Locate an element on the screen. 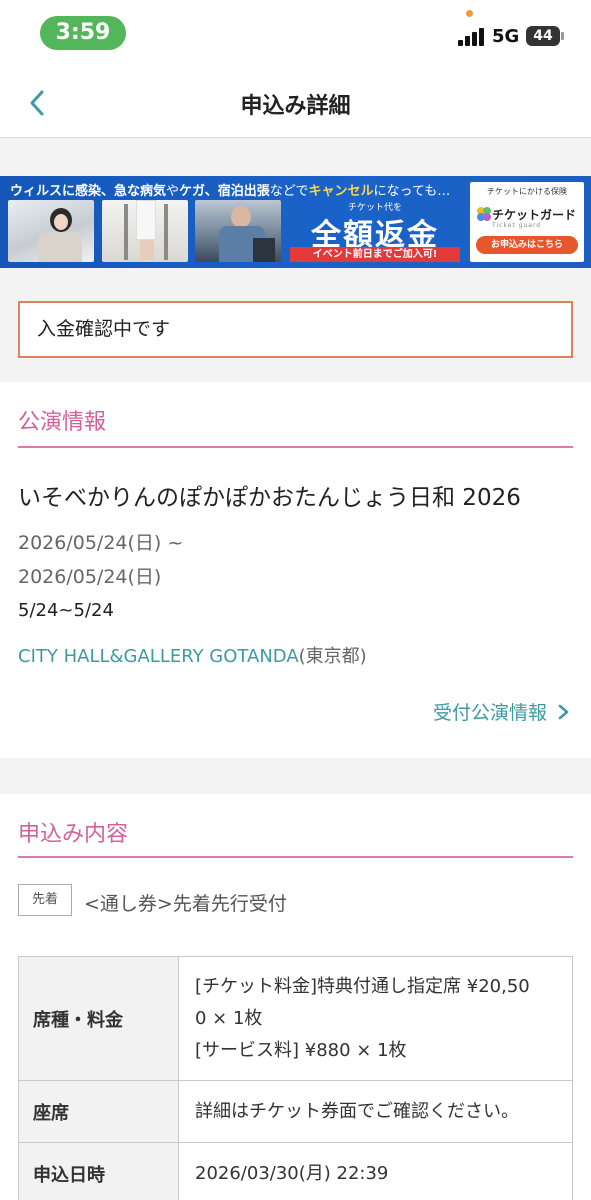 The image size is (591, 1200). price-line-3: [サービス料] ¥880 × 1枚 is located at coordinates (301, 1050).